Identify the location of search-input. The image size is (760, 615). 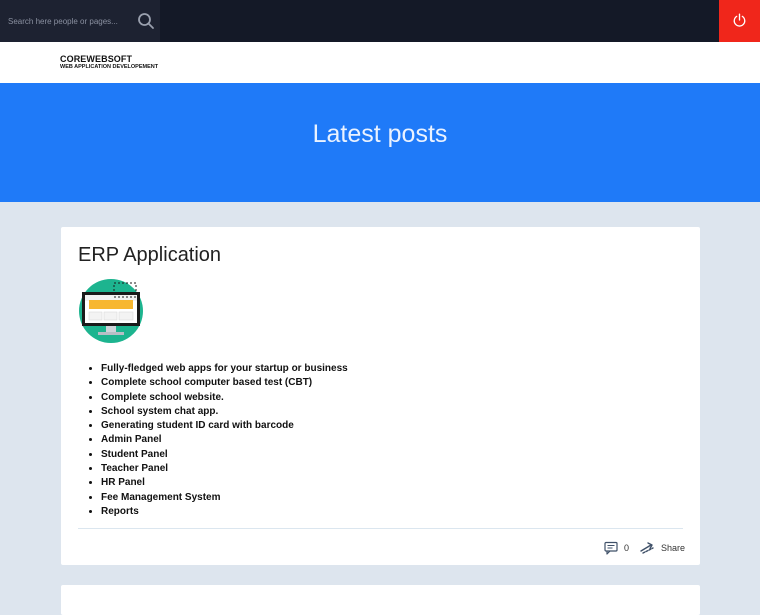
(68, 21).